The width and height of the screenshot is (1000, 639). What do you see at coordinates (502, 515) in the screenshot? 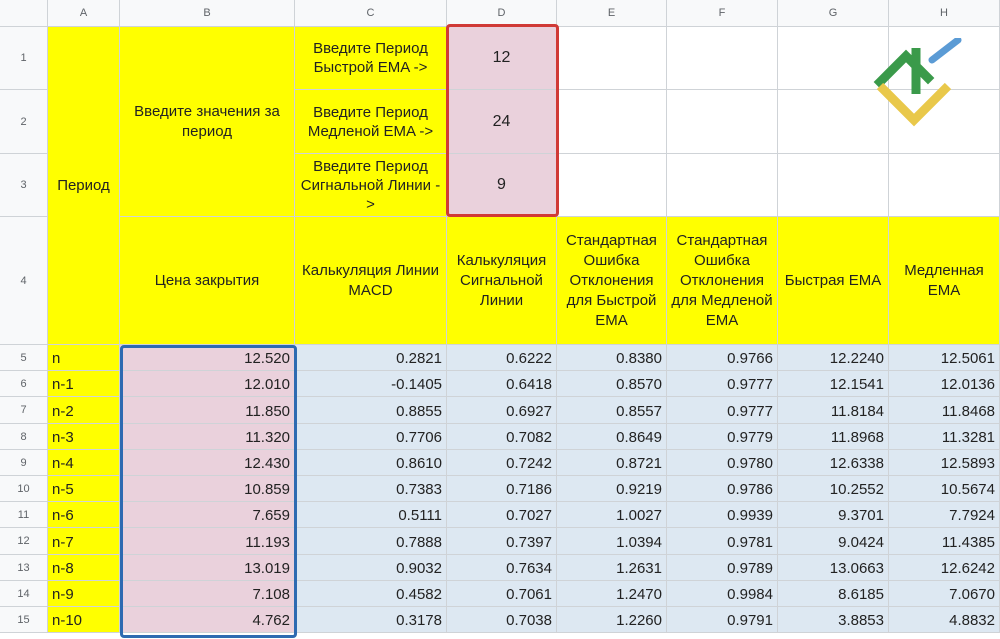
I see `signal-cell: 0.7027` at bounding box center [502, 515].